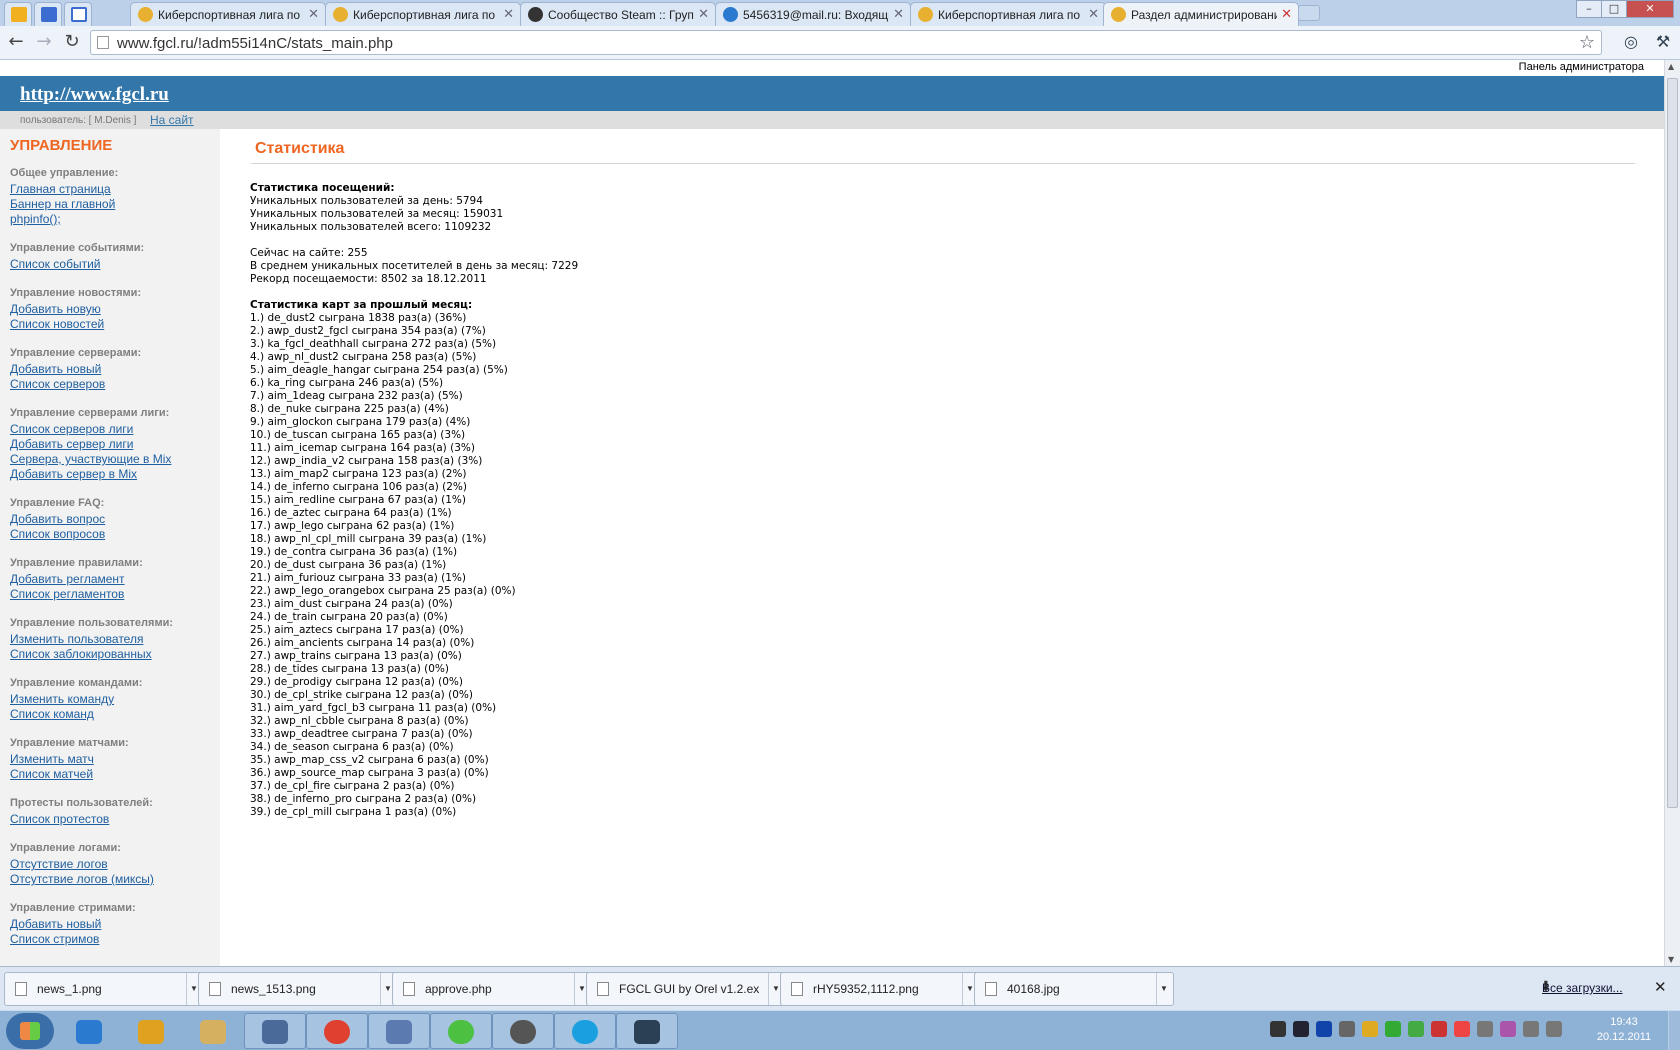 The image size is (1680, 1050). I want to click on bookmark-star-icon: ☆, so click(1587, 42).